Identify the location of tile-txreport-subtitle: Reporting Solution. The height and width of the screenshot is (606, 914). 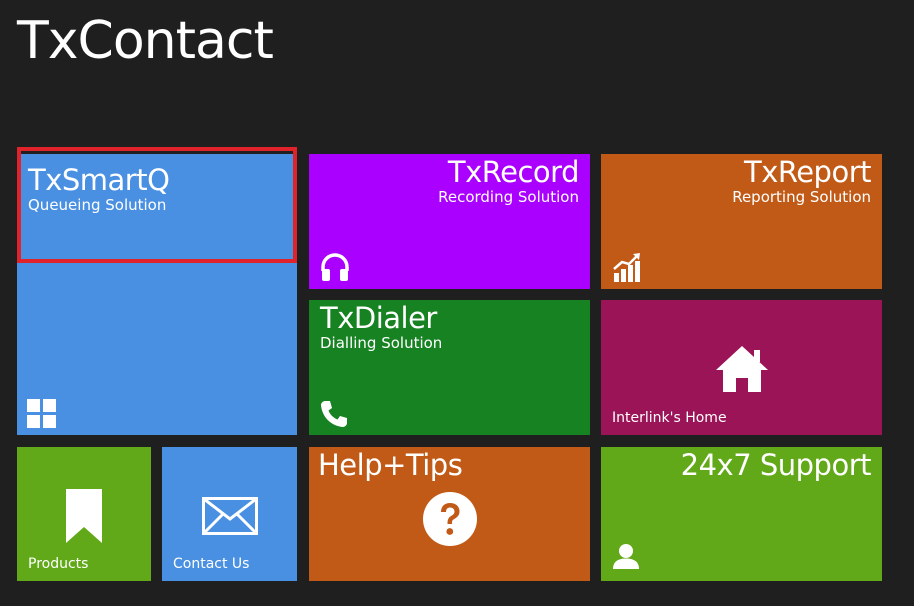
(801, 197).